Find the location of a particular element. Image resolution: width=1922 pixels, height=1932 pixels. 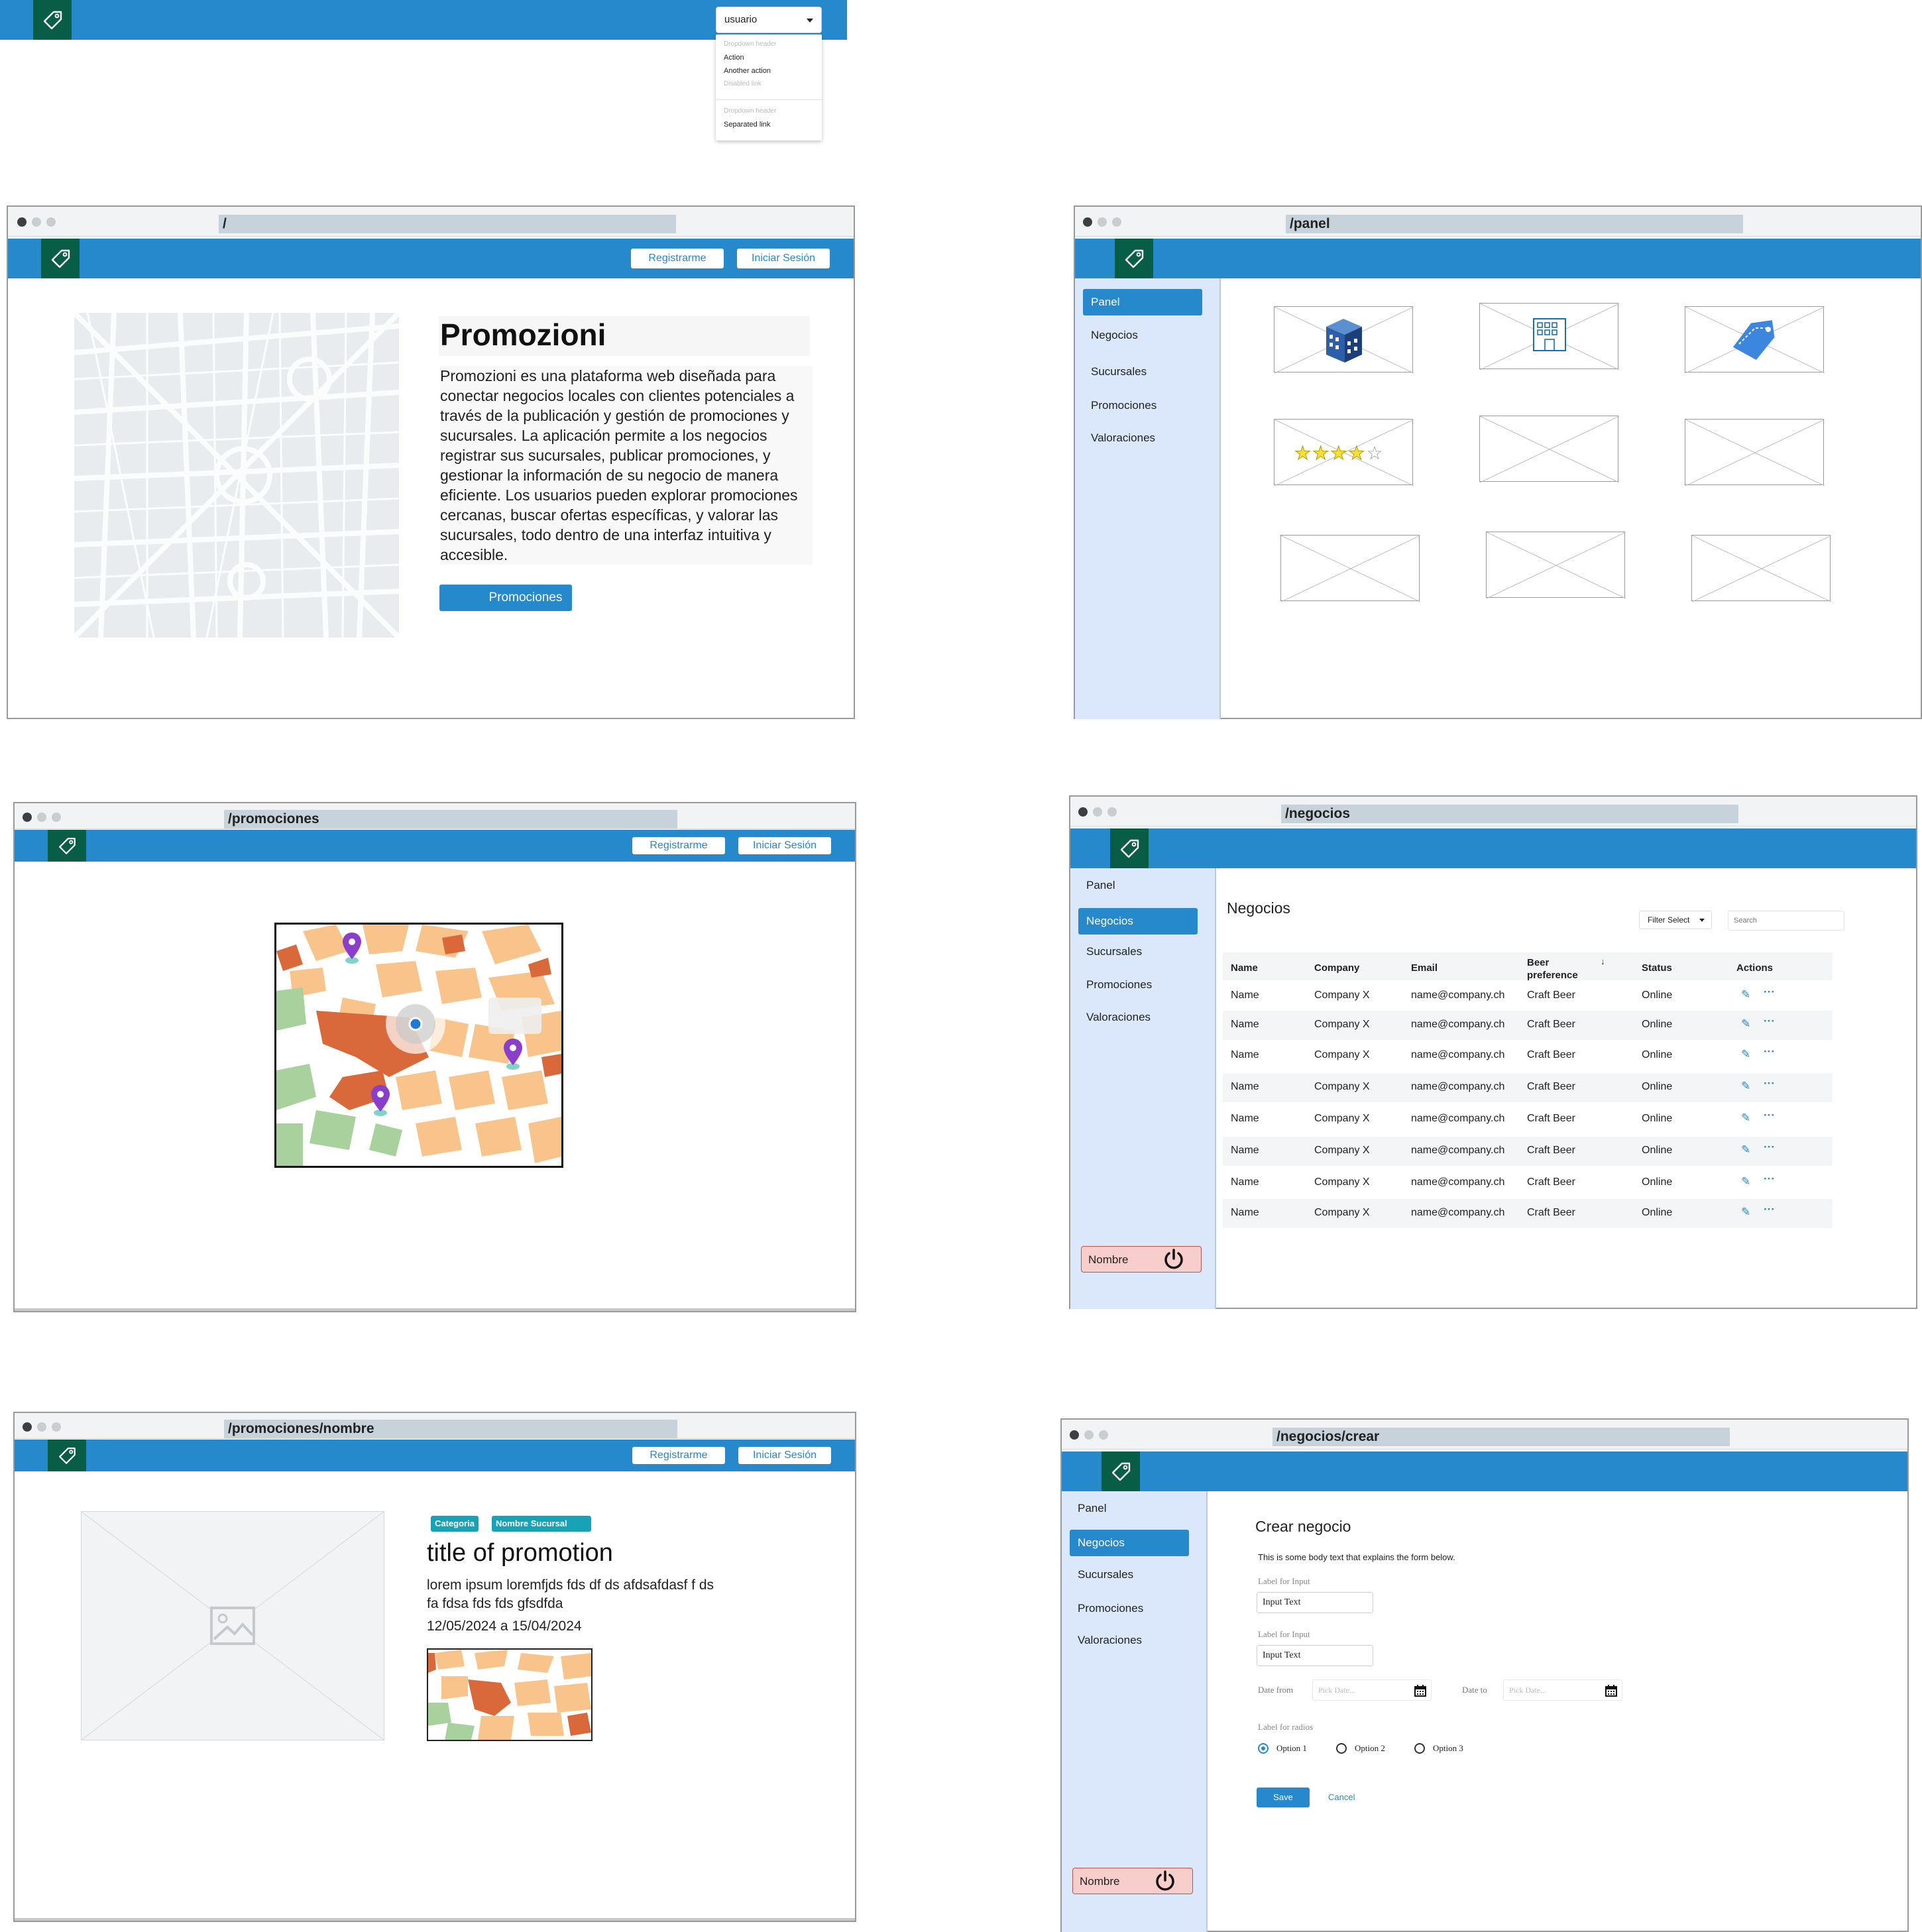

url-bar: /promociones is located at coordinates (450, 819).